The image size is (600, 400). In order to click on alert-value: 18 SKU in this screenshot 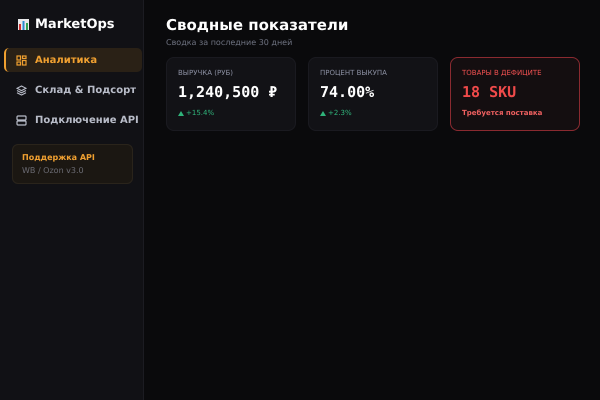, I will do `click(490, 92)`.